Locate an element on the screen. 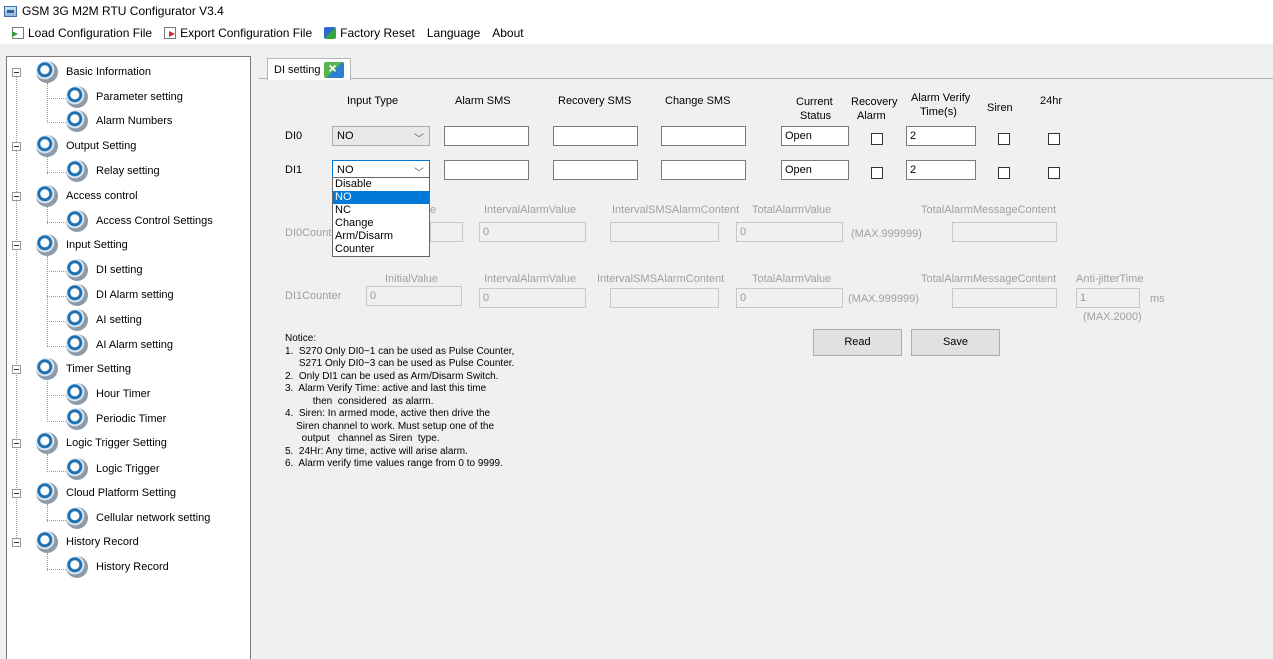  di0-alarm-sms-input is located at coordinates (486, 136).